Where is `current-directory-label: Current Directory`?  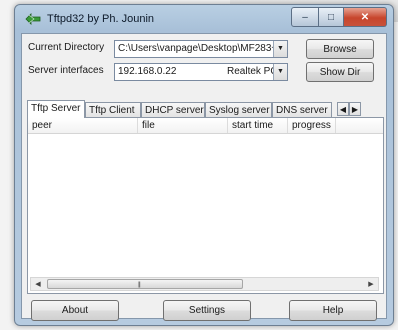
current-directory-label: Current Directory is located at coordinates (66, 47).